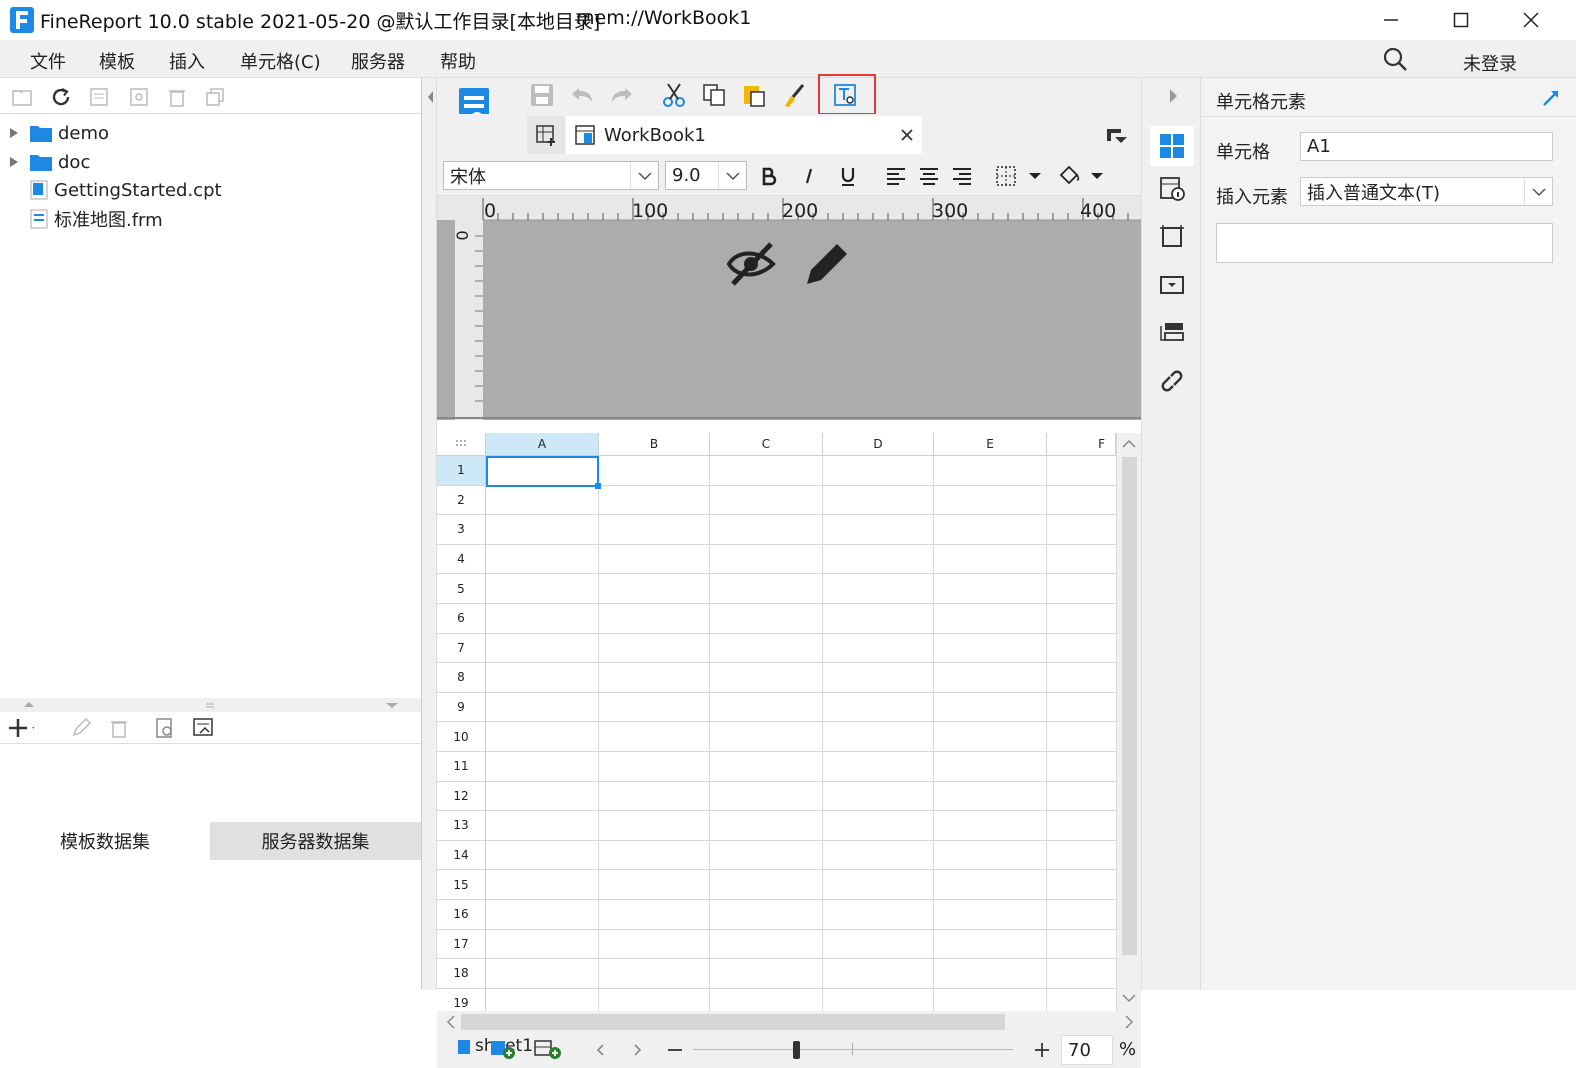 The width and height of the screenshot is (1576, 1068). Describe the element at coordinates (1129, 998) in the screenshot. I see `scroll-down-icon` at that location.